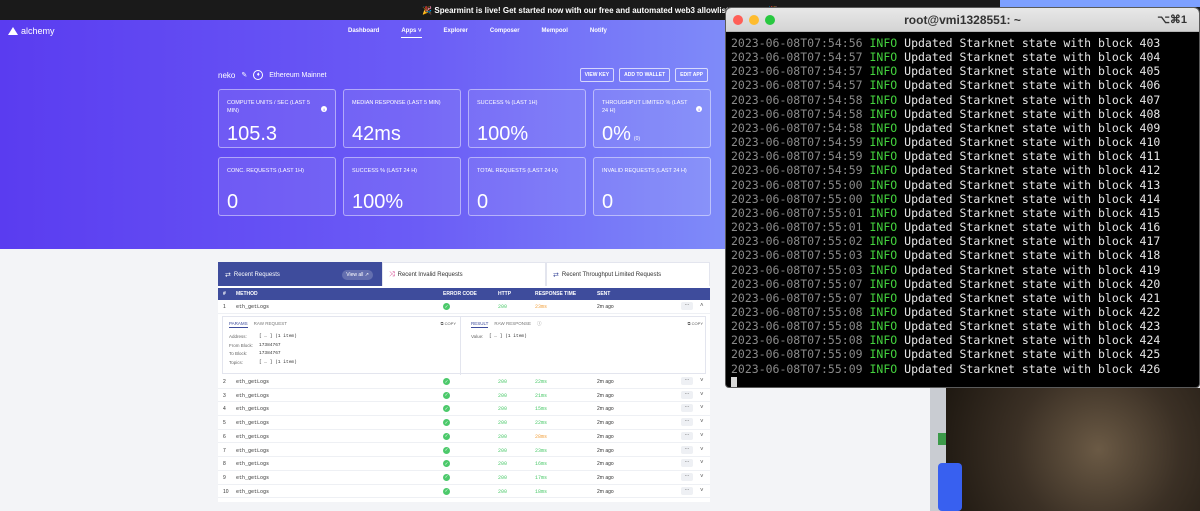 This screenshot has height=511, width=1200. Describe the element at coordinates (507, 103) in the screenshot. I see `stat-label: SUCCESS % (LAST 1H)` at that location.